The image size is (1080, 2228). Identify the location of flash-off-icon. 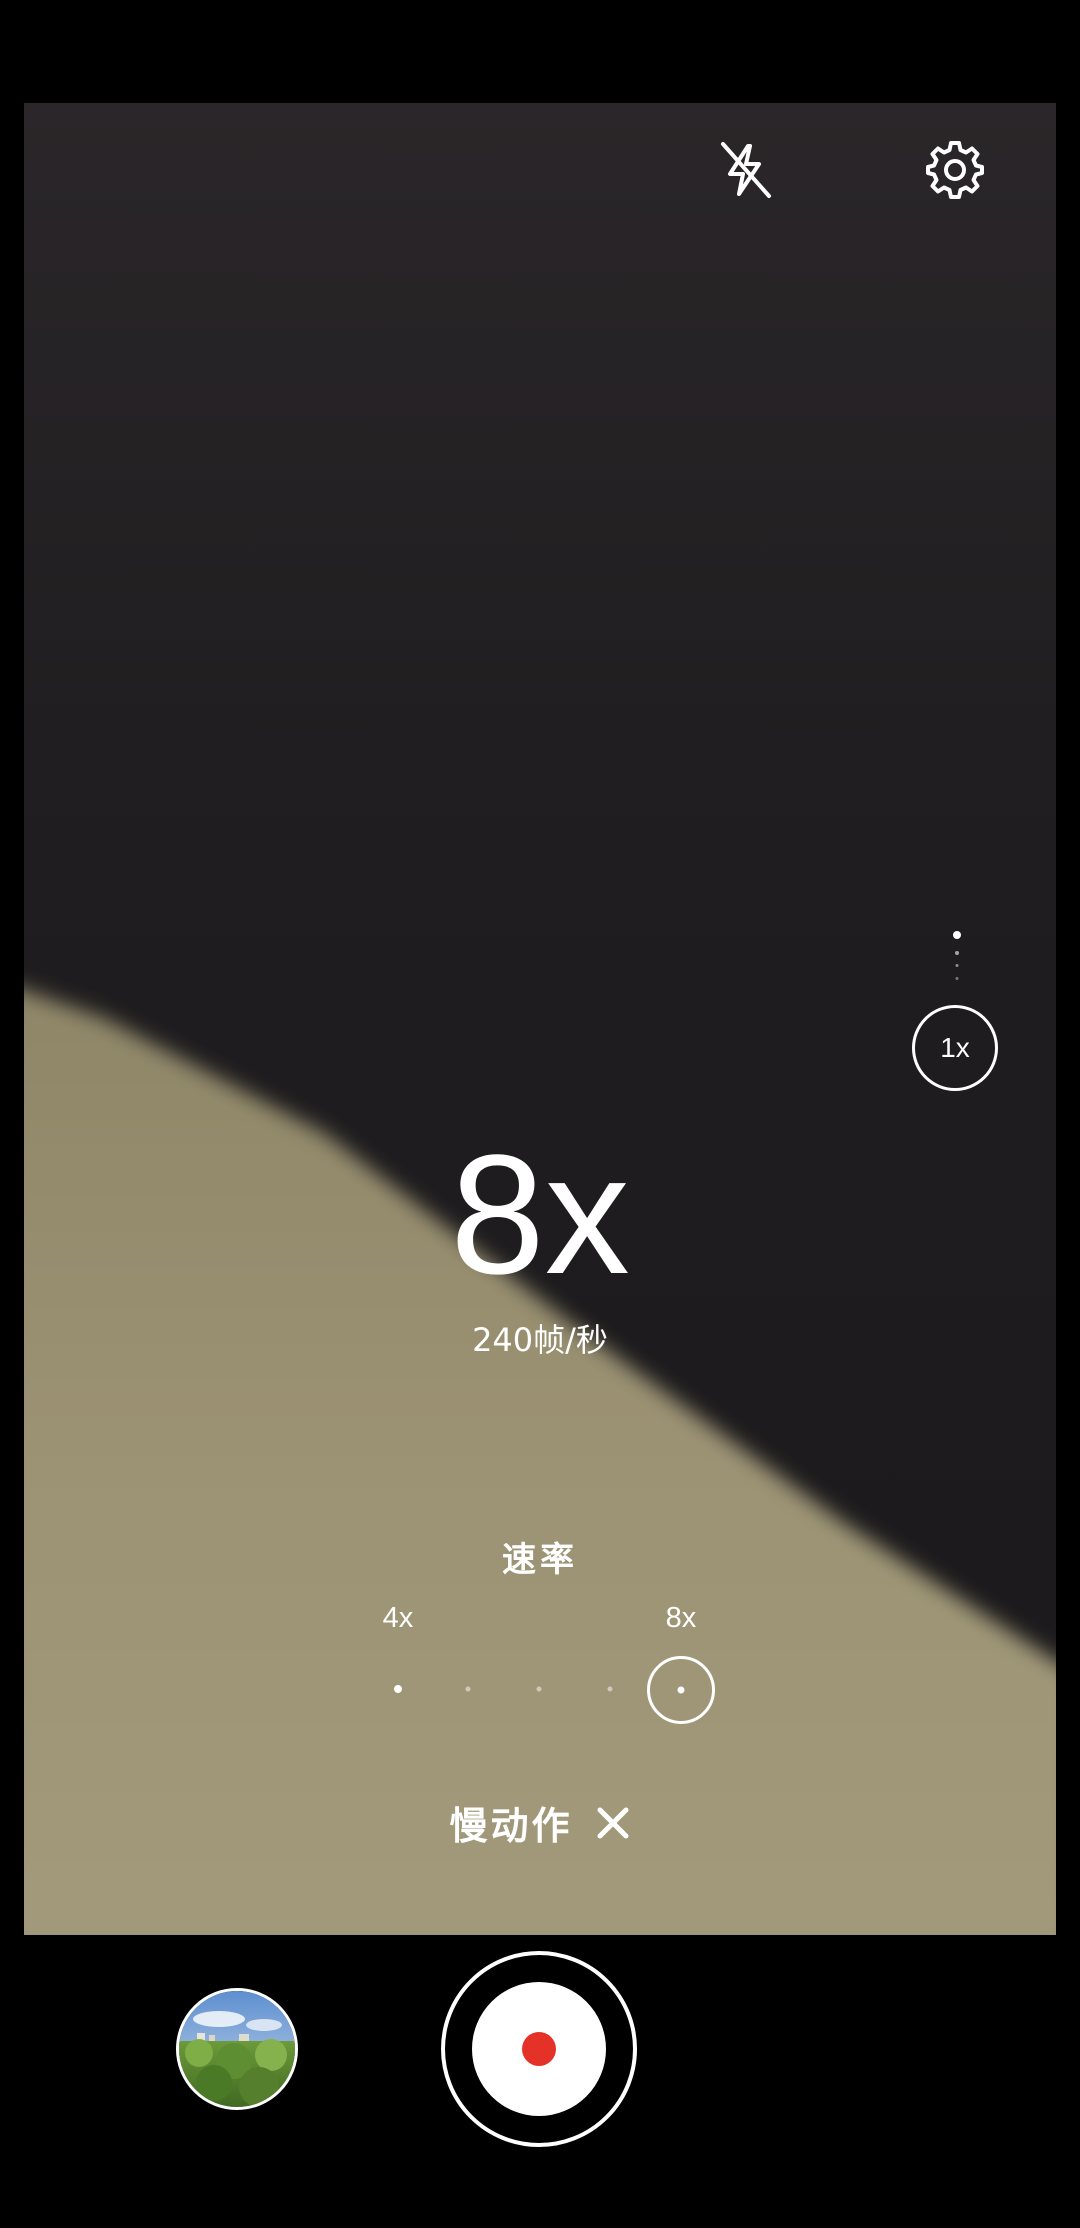
(746, 170).